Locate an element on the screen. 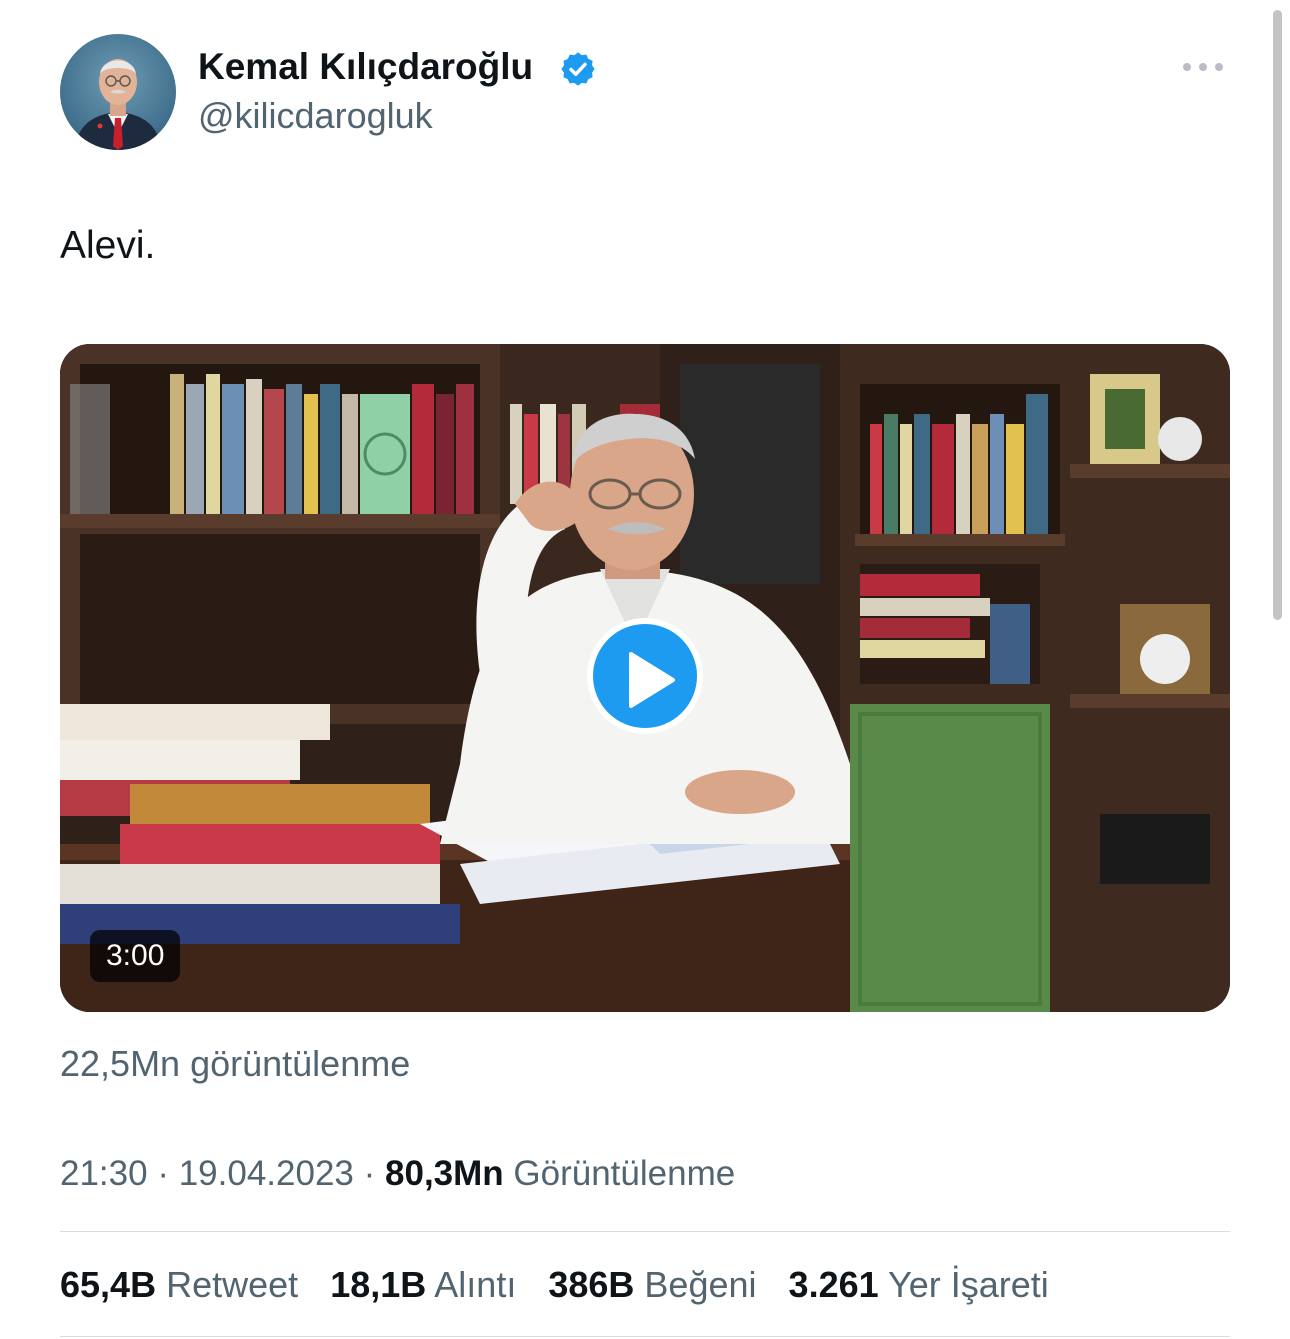 This screenshot has height=1339, width=1290. stat-likes: 386B Beğeni is located at coordinates (652, 1285).